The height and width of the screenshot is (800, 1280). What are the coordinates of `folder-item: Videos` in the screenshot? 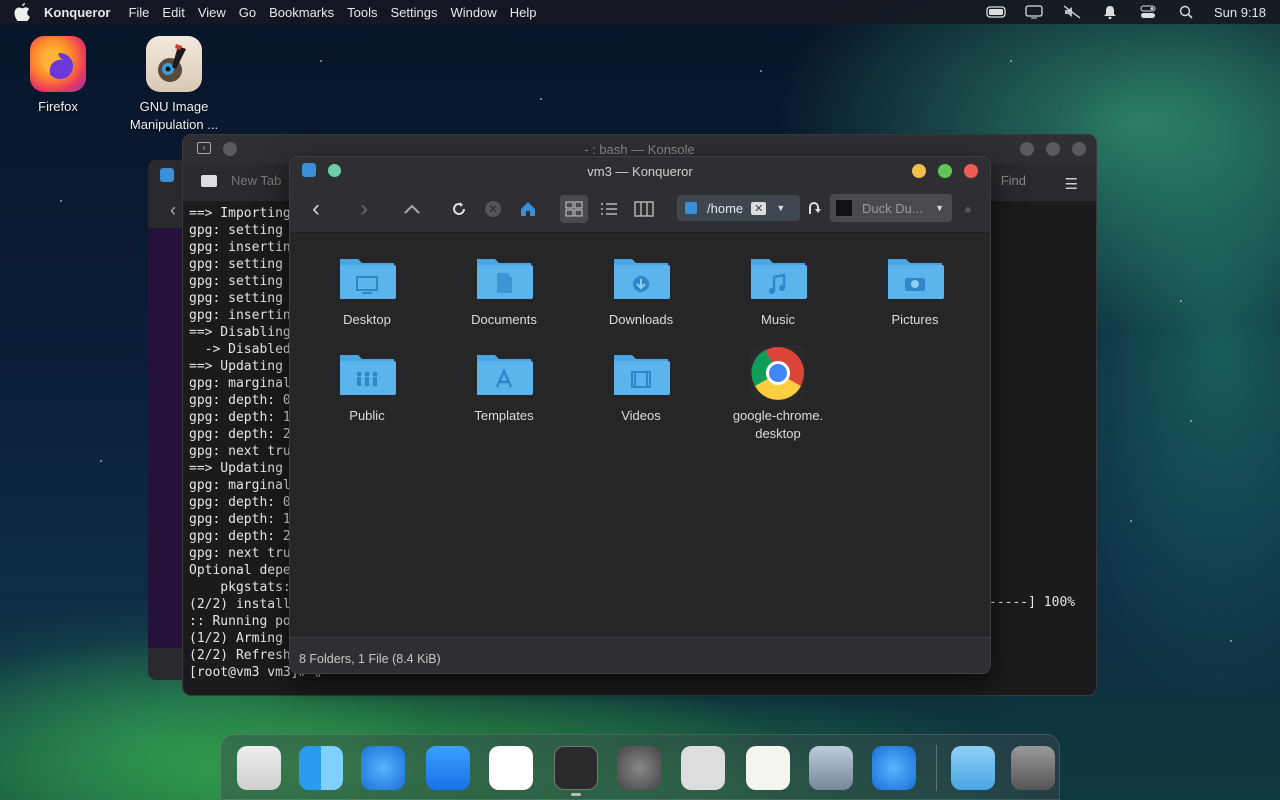 It's located at (641, 387).